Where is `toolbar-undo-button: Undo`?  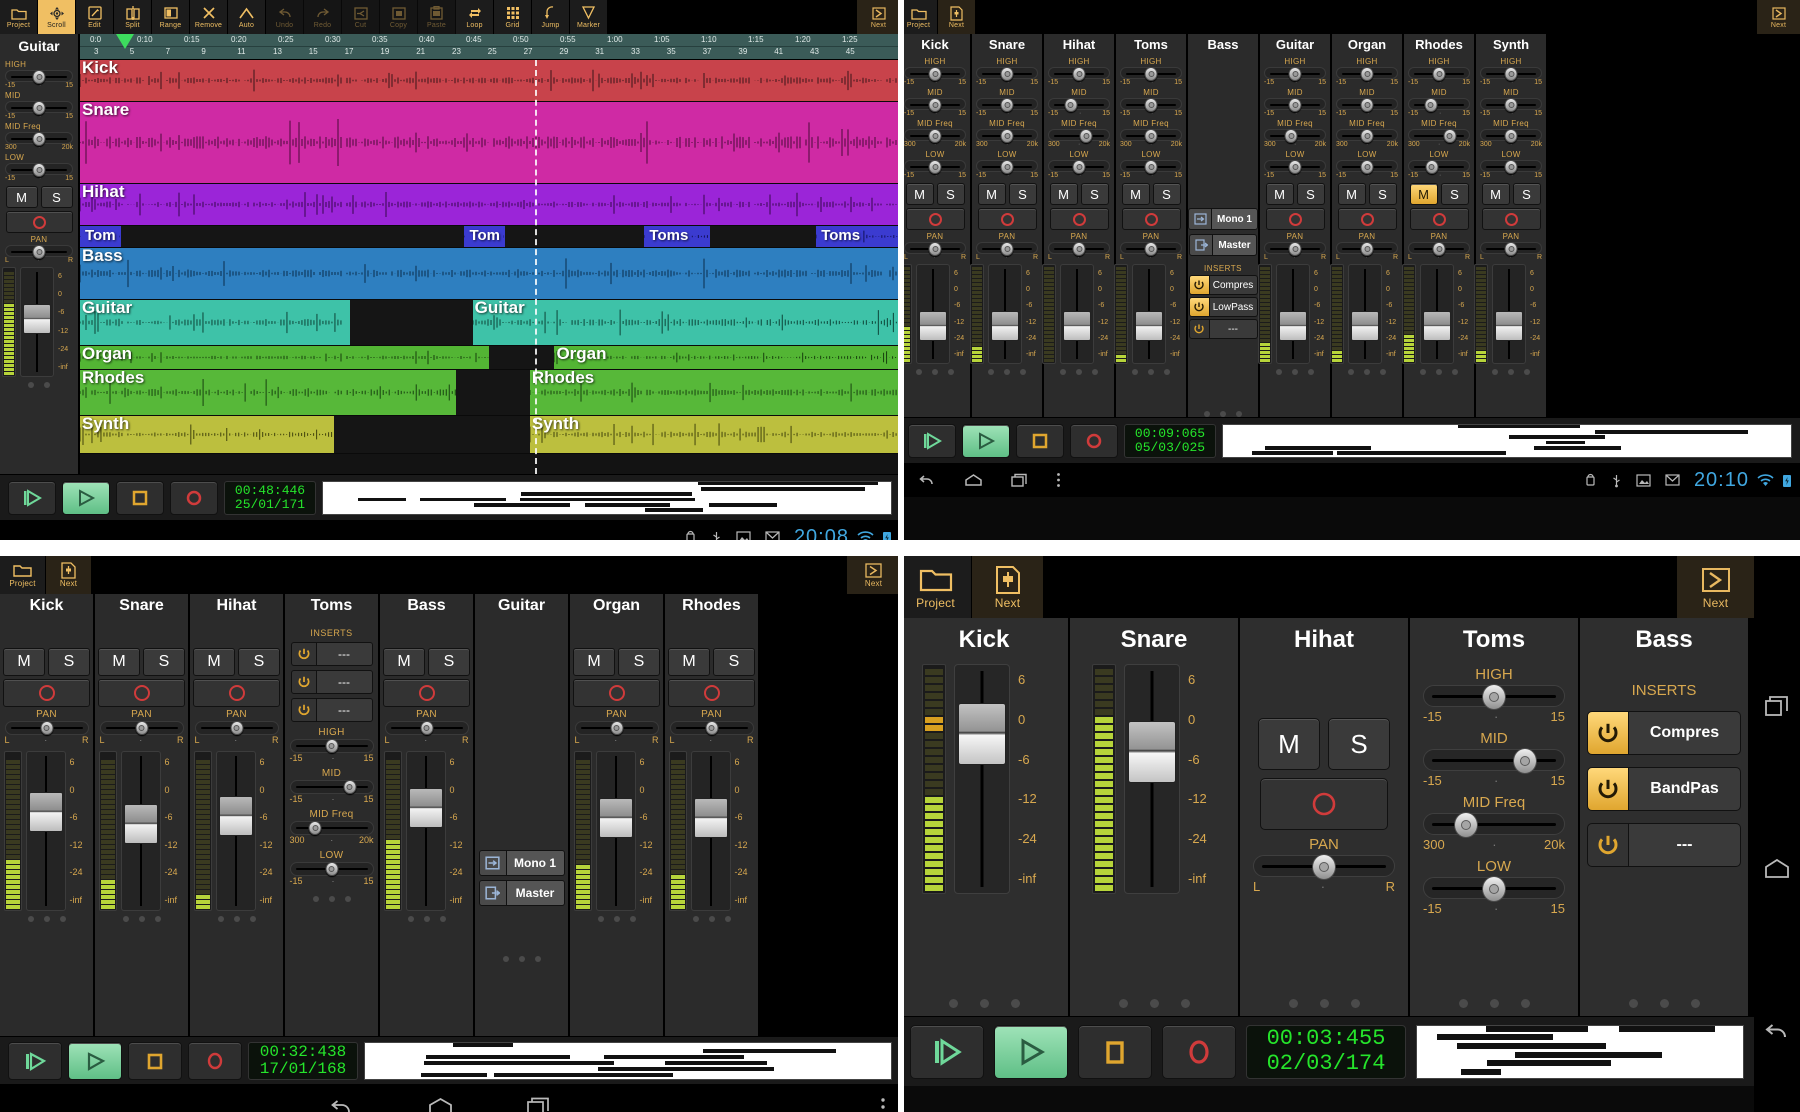 toolbar-undo-button: Undo is located at coordinates (285, 17).